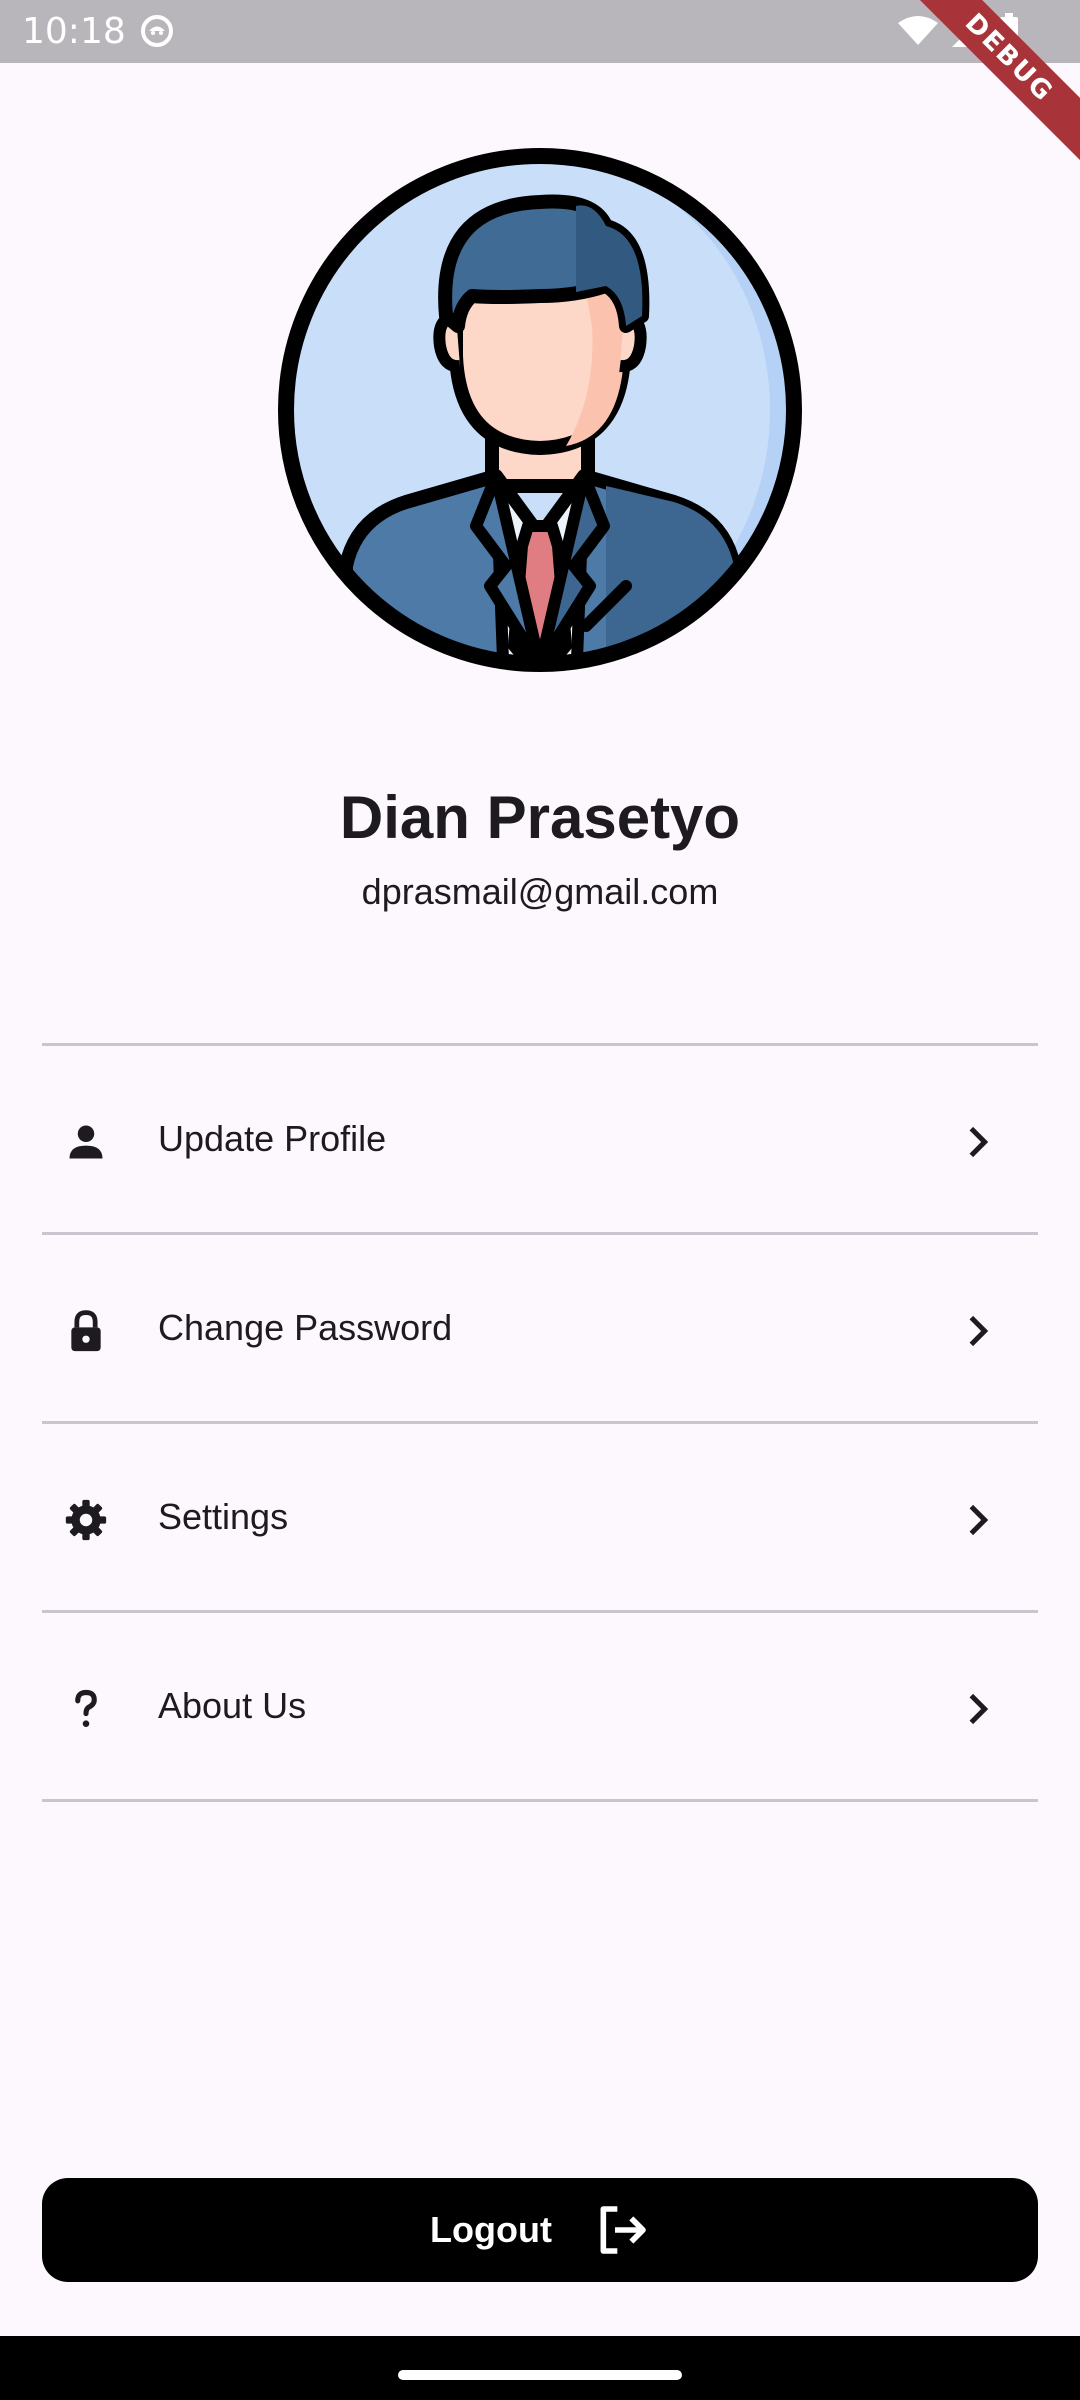 This screenshot has height=2400, width=1080. Describe the element at coordinates (86, 1142) in the screenshot. I see `person-icon` at that location.